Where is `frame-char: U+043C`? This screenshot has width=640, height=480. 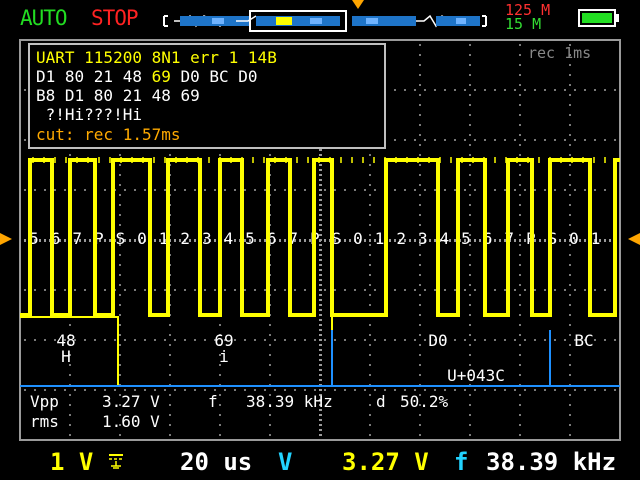
frame-char: U+043C is located at coordinates (476, 375).